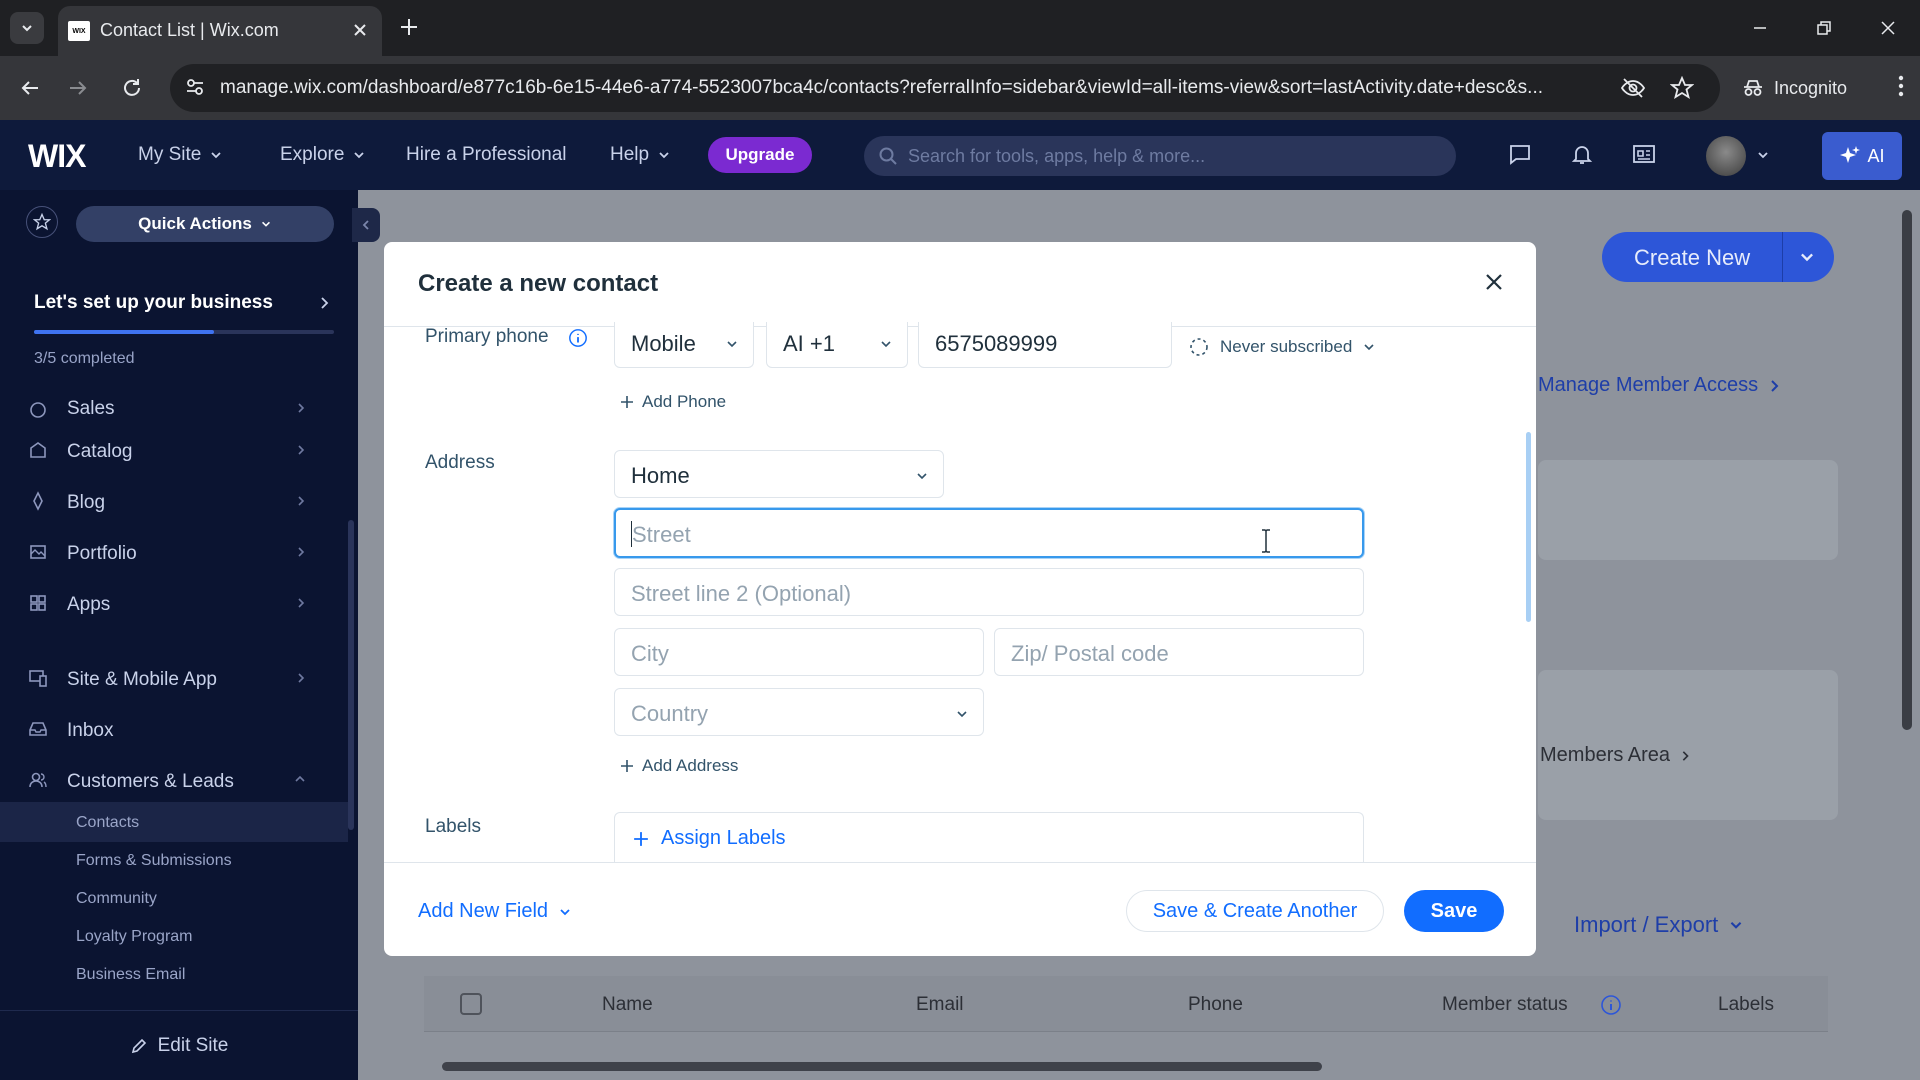 Image resolution: width=1920 pixels, height=1080 pixels. What do you see at coordinates (360, 30) in the screenshot?
I see `close-tab-icon` at bounding box center [360, 30].